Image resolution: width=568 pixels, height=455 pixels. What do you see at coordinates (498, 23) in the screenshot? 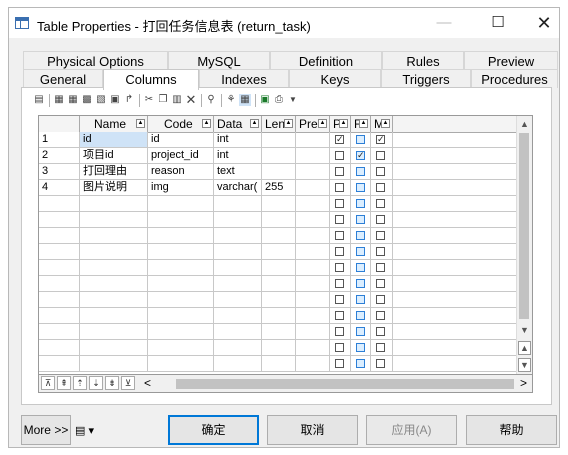
I see `maximize-button: ☐` at bounding box center [498, 23].